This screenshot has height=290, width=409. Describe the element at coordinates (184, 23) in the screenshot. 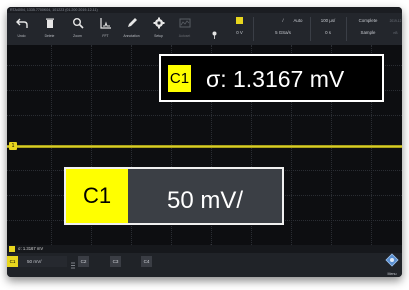

I see `autoset-icon` at that location.